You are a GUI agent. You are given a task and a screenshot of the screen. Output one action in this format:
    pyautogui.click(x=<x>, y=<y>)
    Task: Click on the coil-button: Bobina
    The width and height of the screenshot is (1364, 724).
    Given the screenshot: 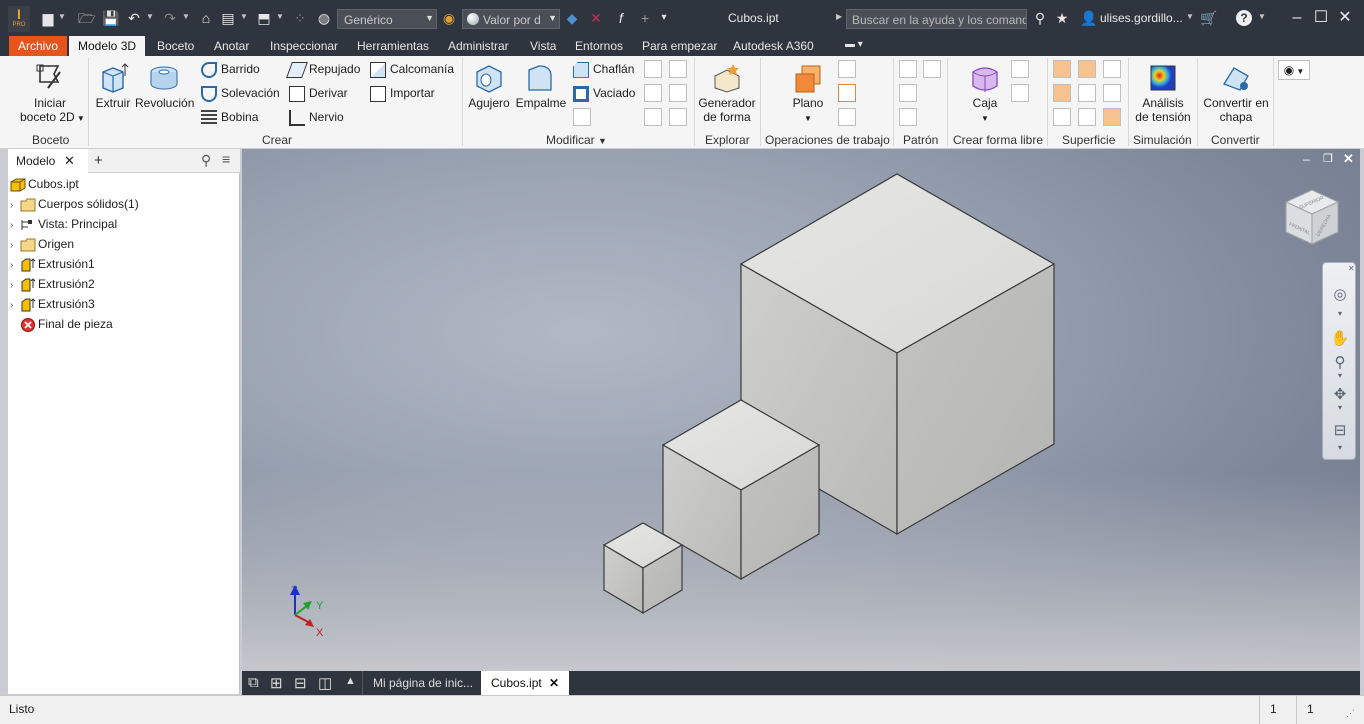 What is the action you would take?
    pyautogui.click(x=229, y=118)
    